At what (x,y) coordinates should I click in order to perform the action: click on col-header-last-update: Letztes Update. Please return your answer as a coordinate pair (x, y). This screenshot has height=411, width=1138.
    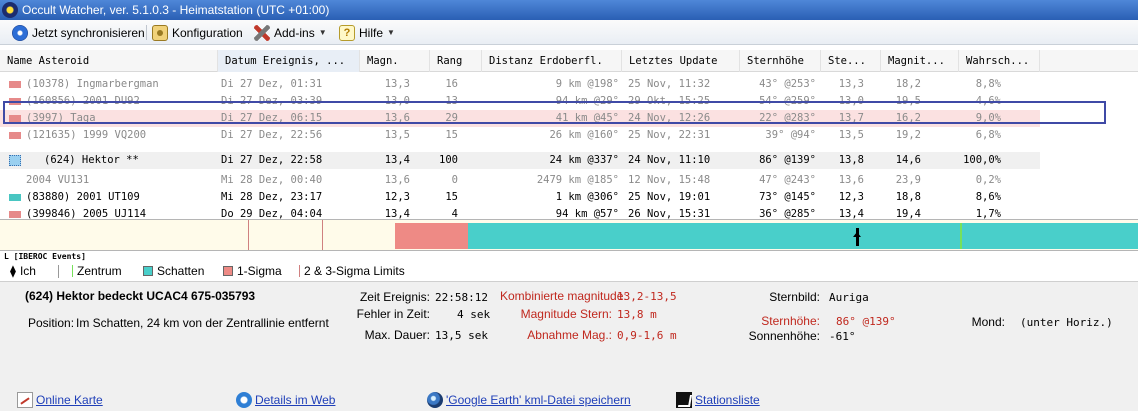
    Looking at the image, I should click on (681, 61).